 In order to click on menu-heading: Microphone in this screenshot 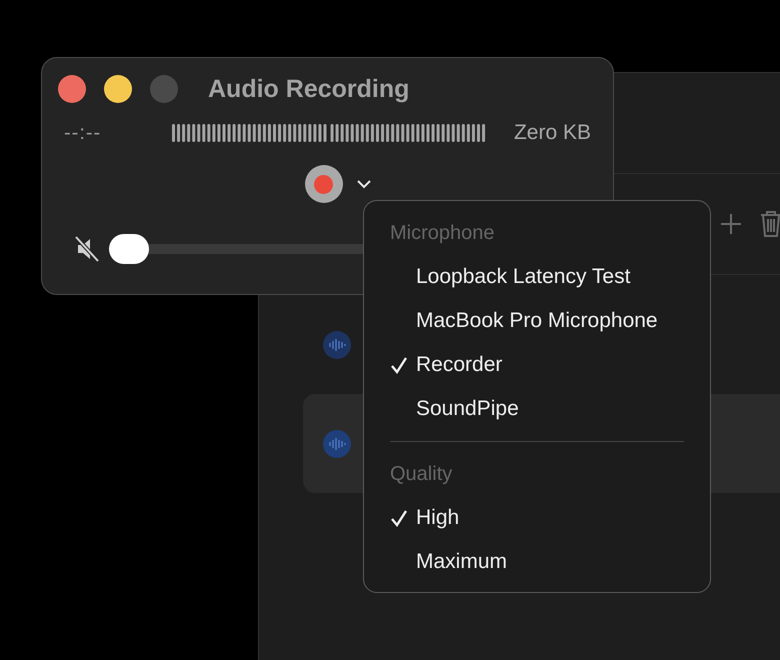, I will do `click(443, 233)`.